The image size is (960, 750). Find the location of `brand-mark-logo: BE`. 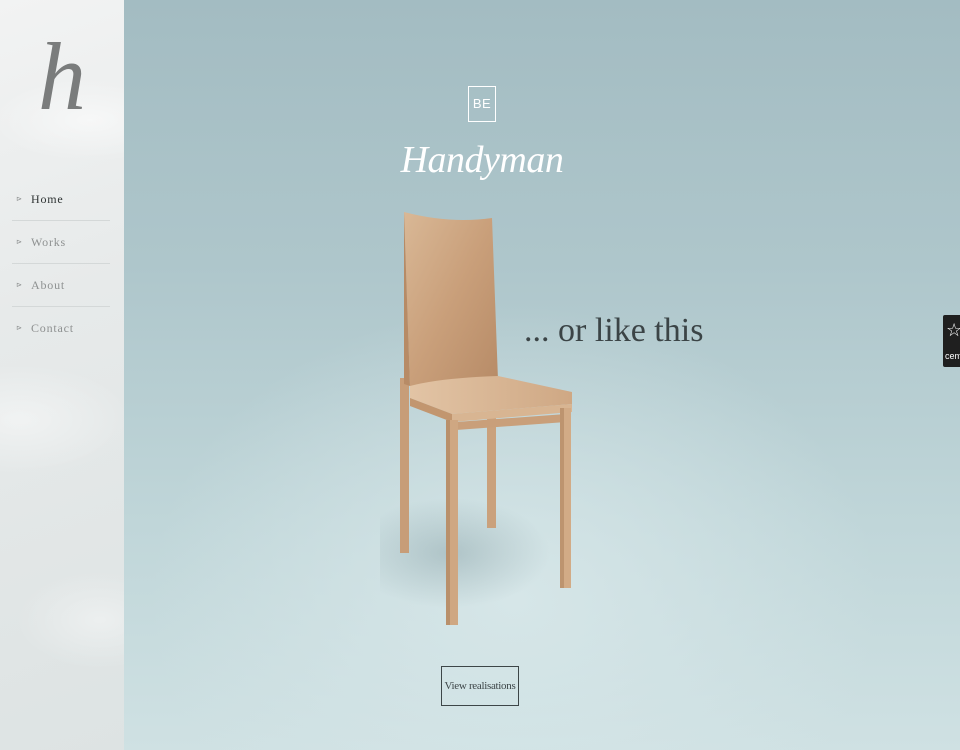

brand-mark-logo: BE is located at coordinates (482, 104).